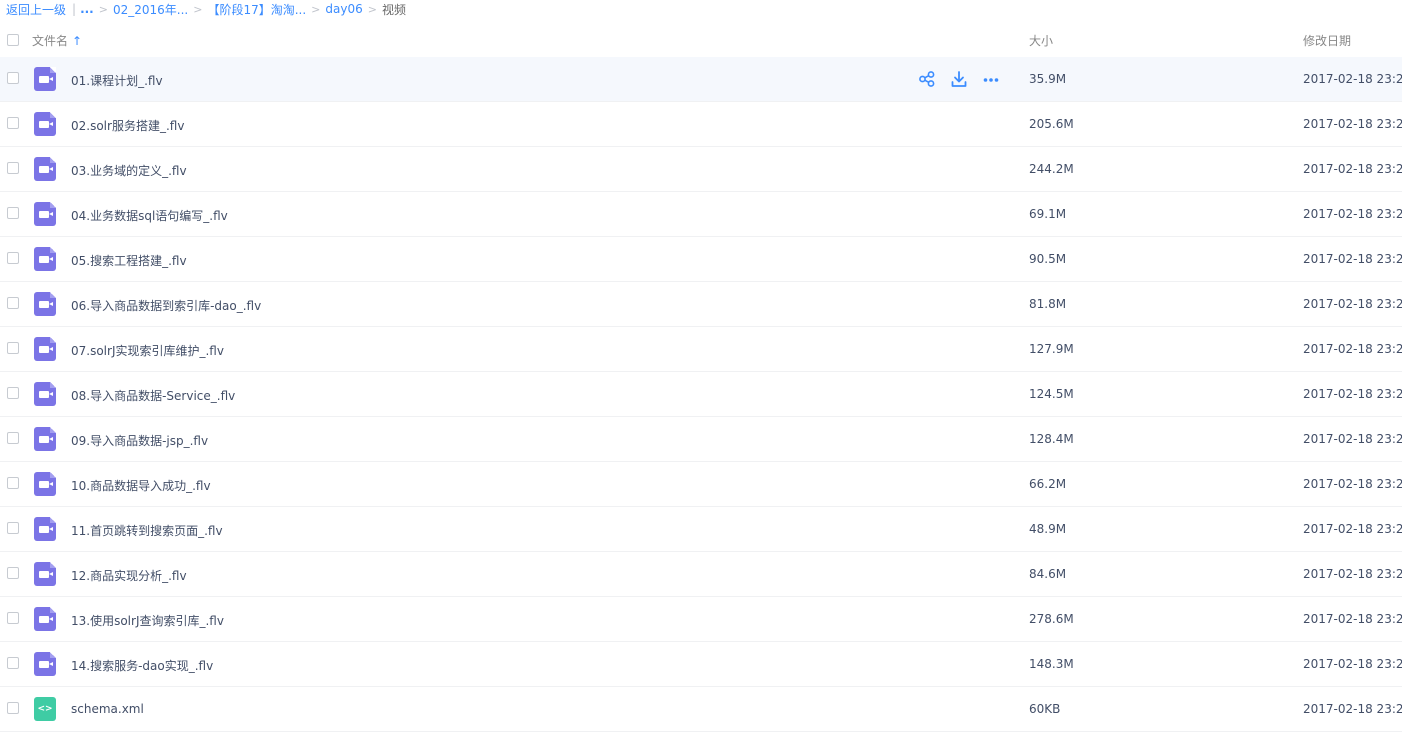  What do you see at coordinates (701, 529) in the screenshot?
I see `file-row: 11.首页跳转到搜索页面_.flv 48.9M 2017-02-18 23:25` at bounding box center [701, 529].